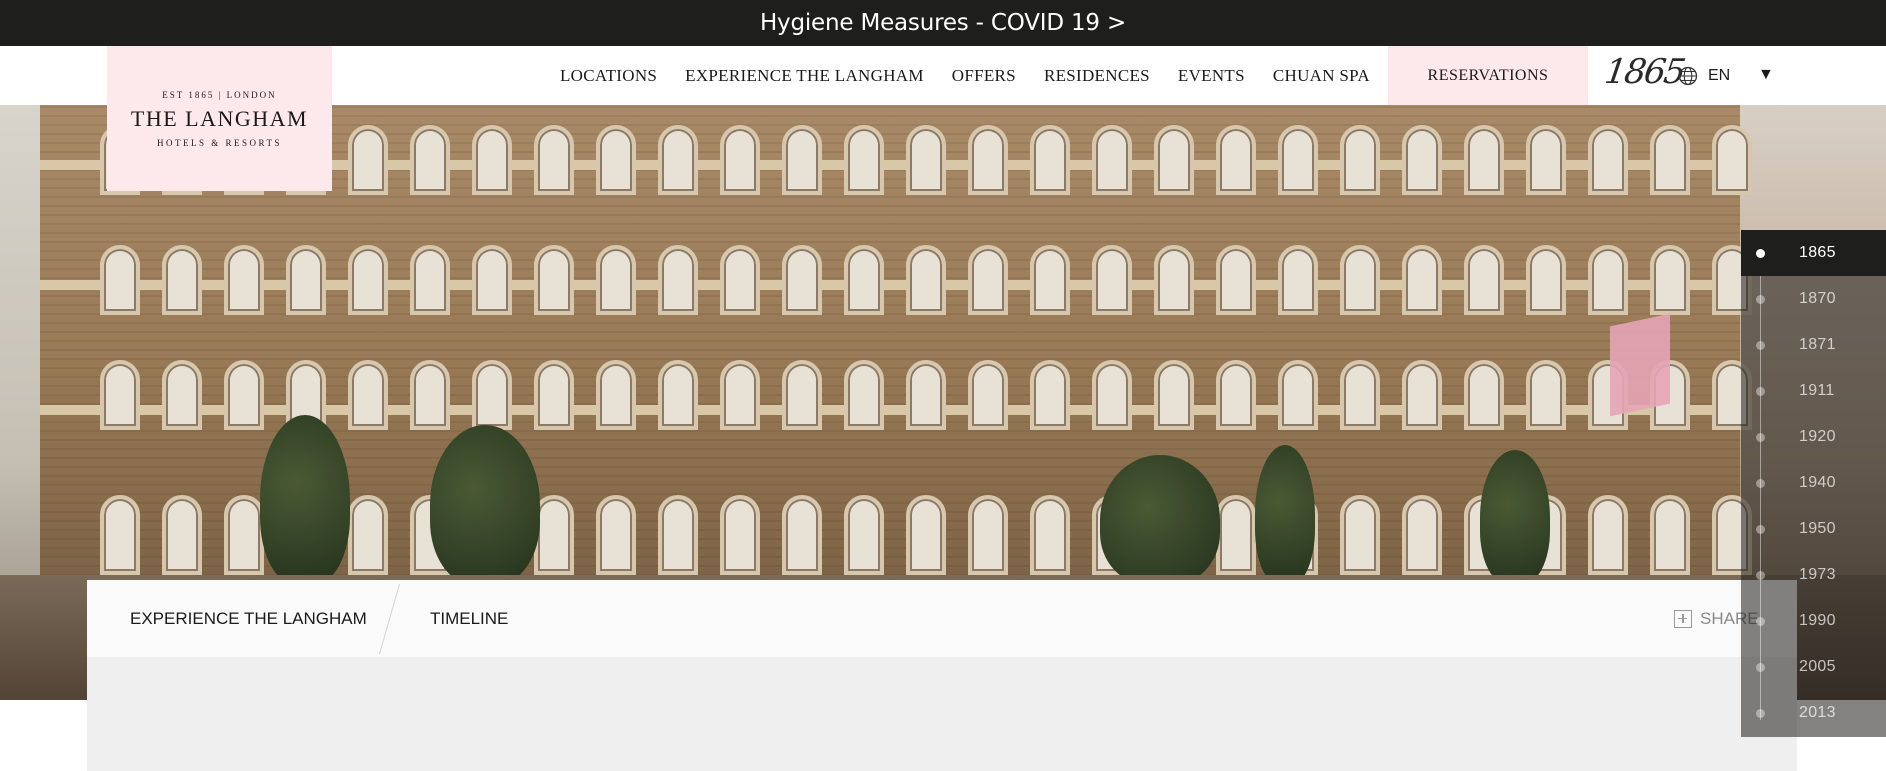 This screenshot has width=1886, height=771. I want to click on timeline-year-label: 1871, so click(1817, 344).